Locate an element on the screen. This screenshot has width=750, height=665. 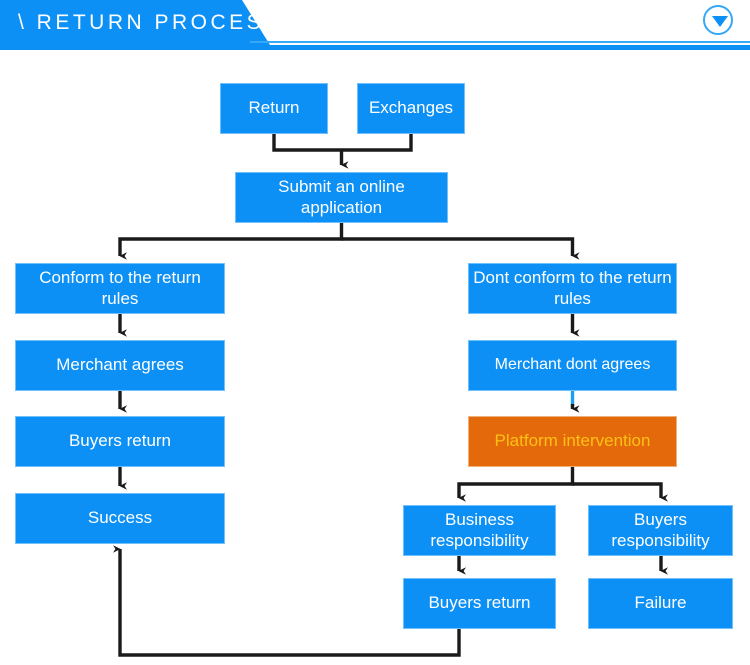
header-rule-thin is located at coordinates (500, 42).